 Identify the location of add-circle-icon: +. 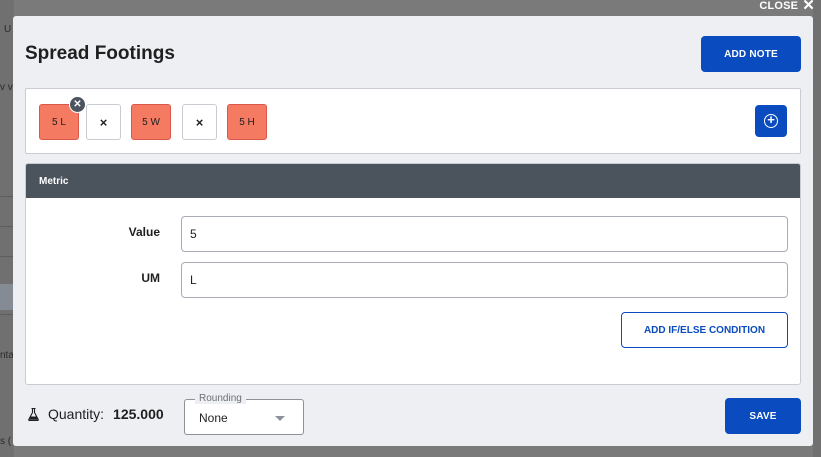
(771, 120).